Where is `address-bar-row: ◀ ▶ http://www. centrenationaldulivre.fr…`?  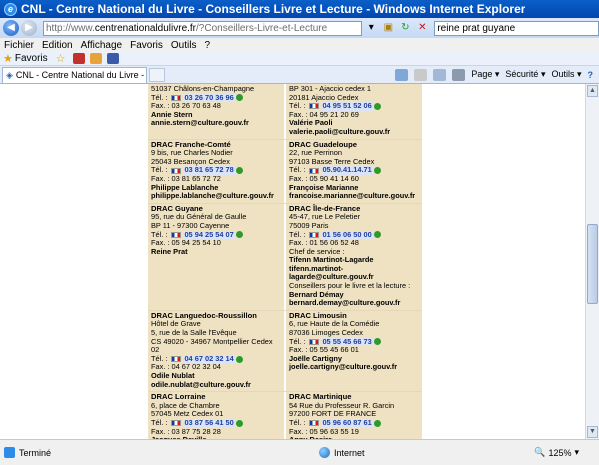 address-bar-row: ◀ ▶ http://www. centrenationaldulivre.fr… is located at coordinates (299, 28).